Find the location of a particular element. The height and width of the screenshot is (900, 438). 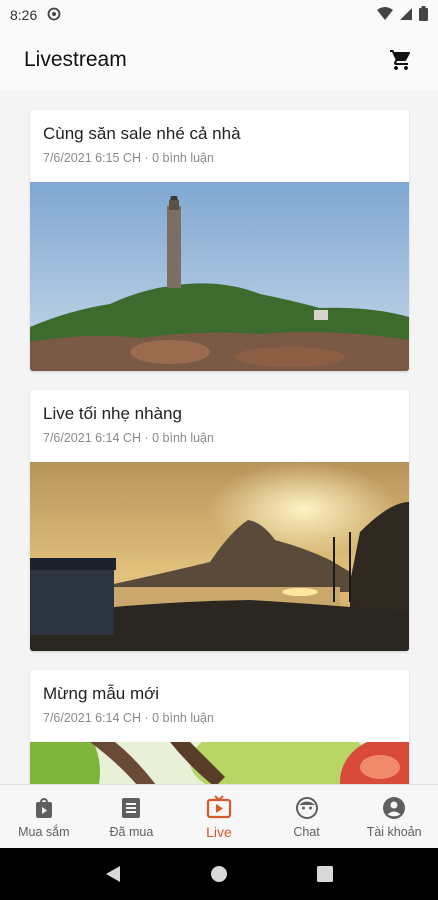

nav-item-shopping: Mua sắm is located at coordinates (44, 816).